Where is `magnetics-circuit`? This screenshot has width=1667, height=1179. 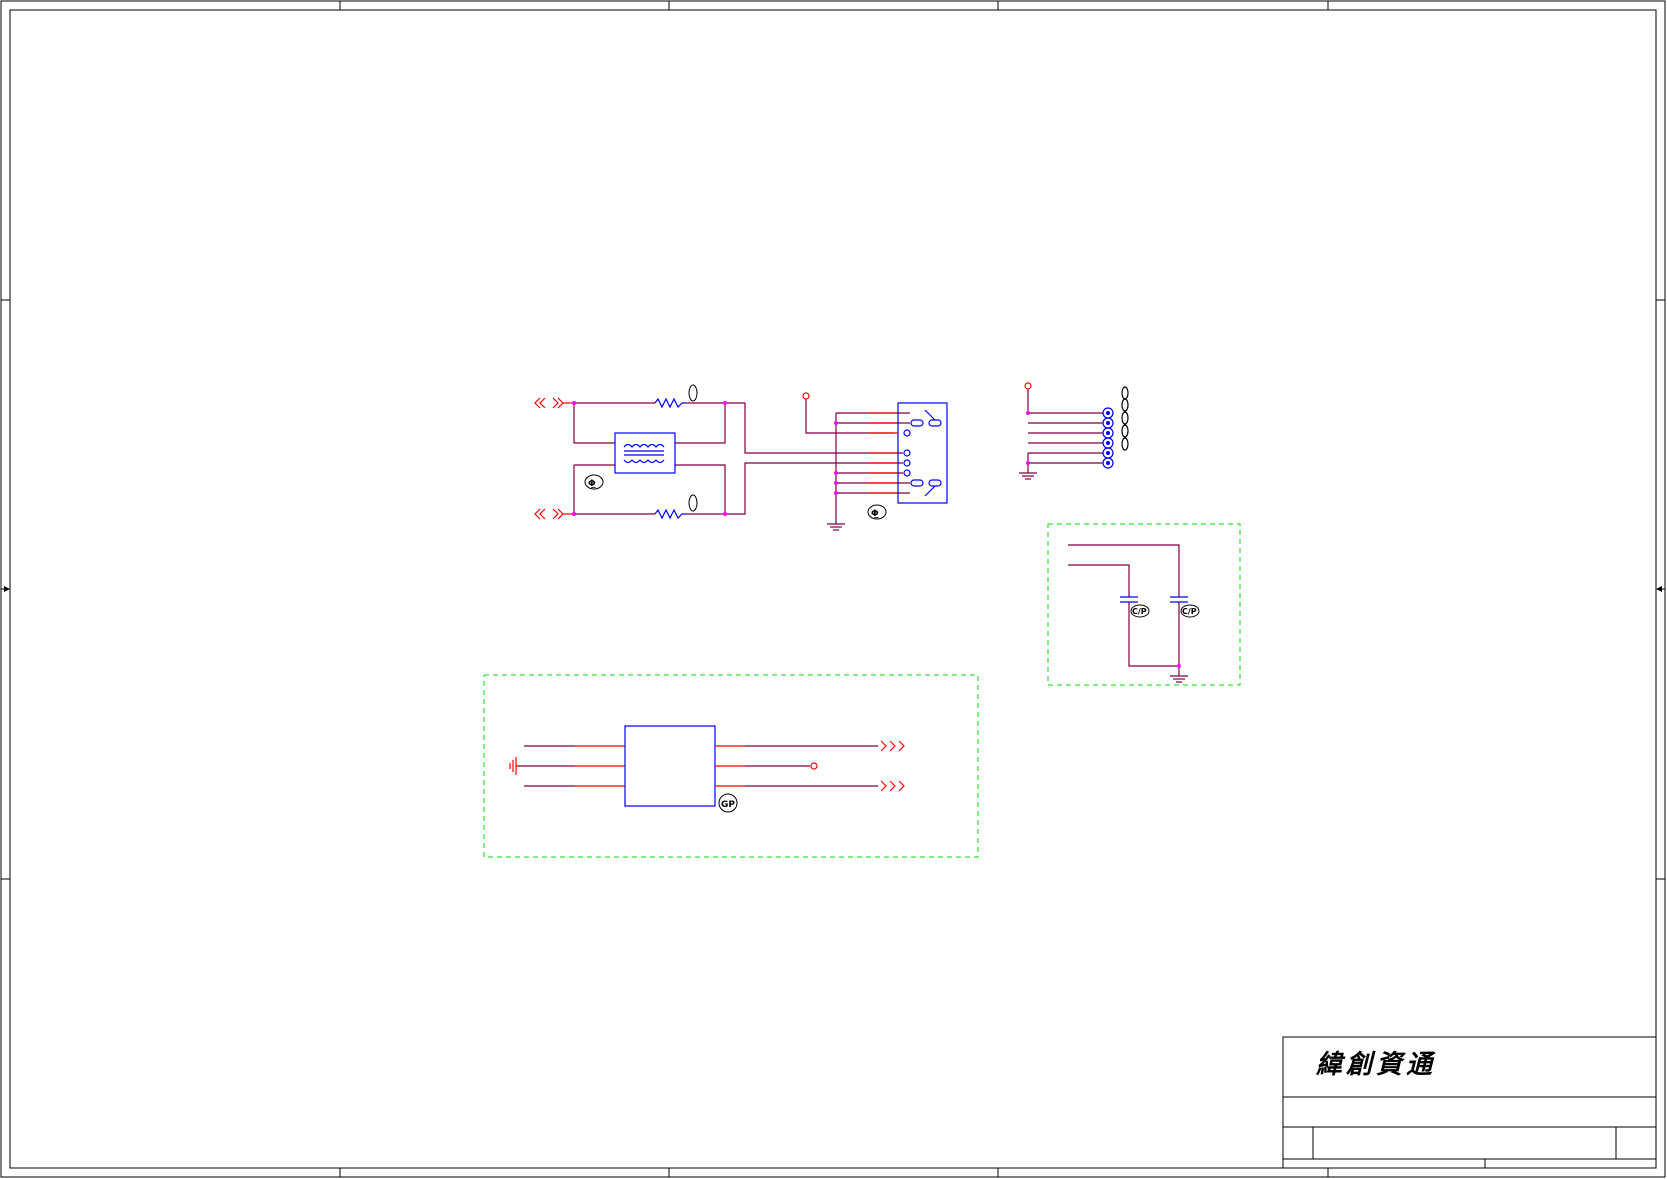
magnetics-circuit is located at coordinates (686, 458).